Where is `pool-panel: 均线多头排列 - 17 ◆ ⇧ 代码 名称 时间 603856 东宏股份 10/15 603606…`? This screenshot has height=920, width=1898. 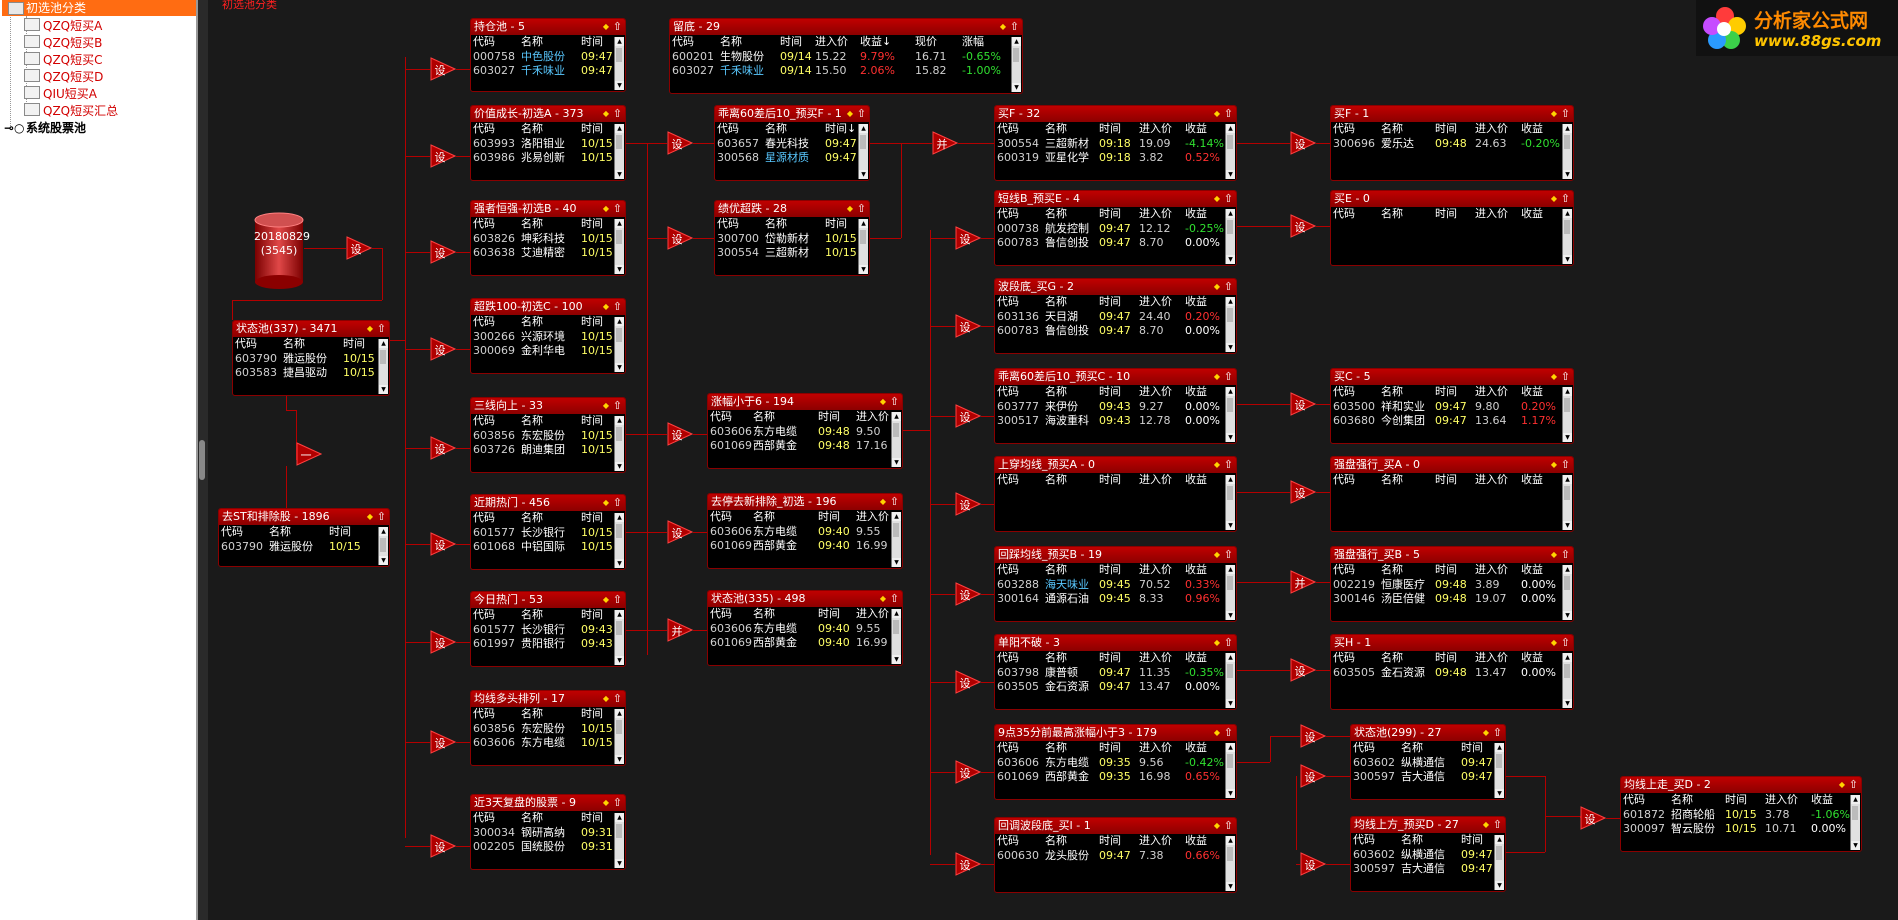 pool-panel: 均线多头排列 - 17 ◆ ⇧ 代码 名称 时间 603856 东宏股份 10/15 603606… is located at coordinates (548, 728).